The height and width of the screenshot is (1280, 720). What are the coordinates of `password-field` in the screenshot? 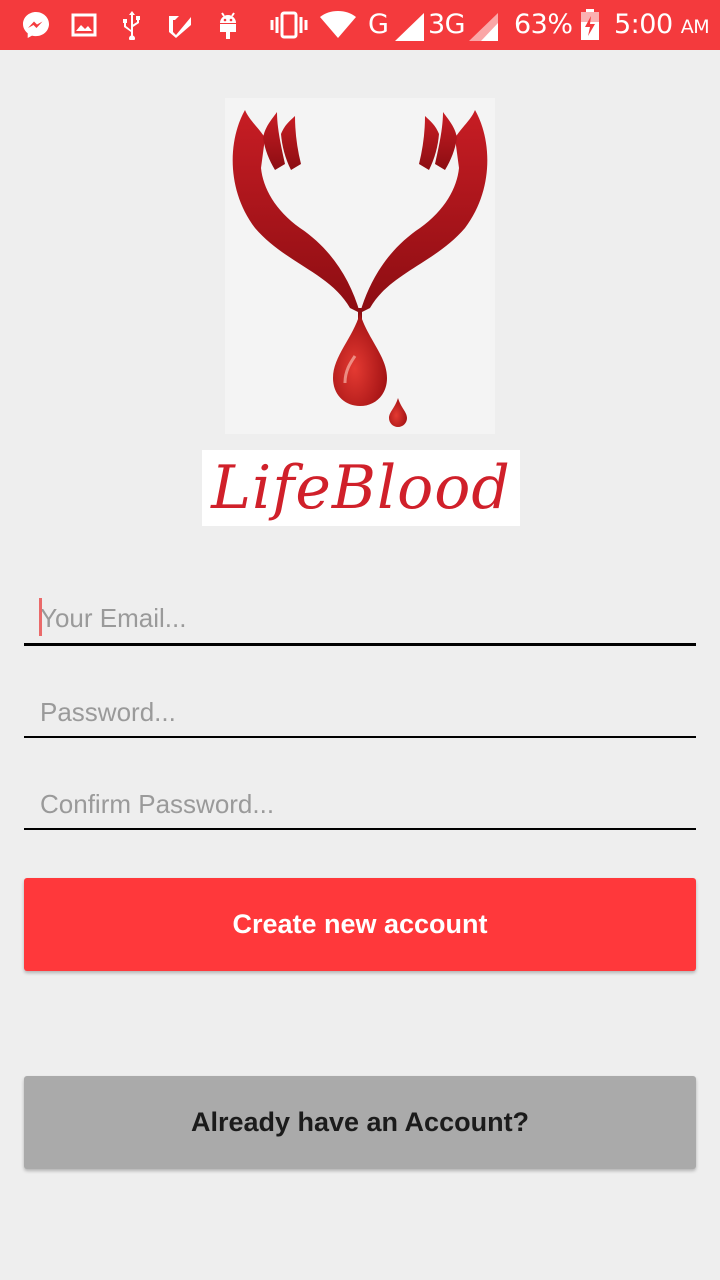 It's located at (360, 713).